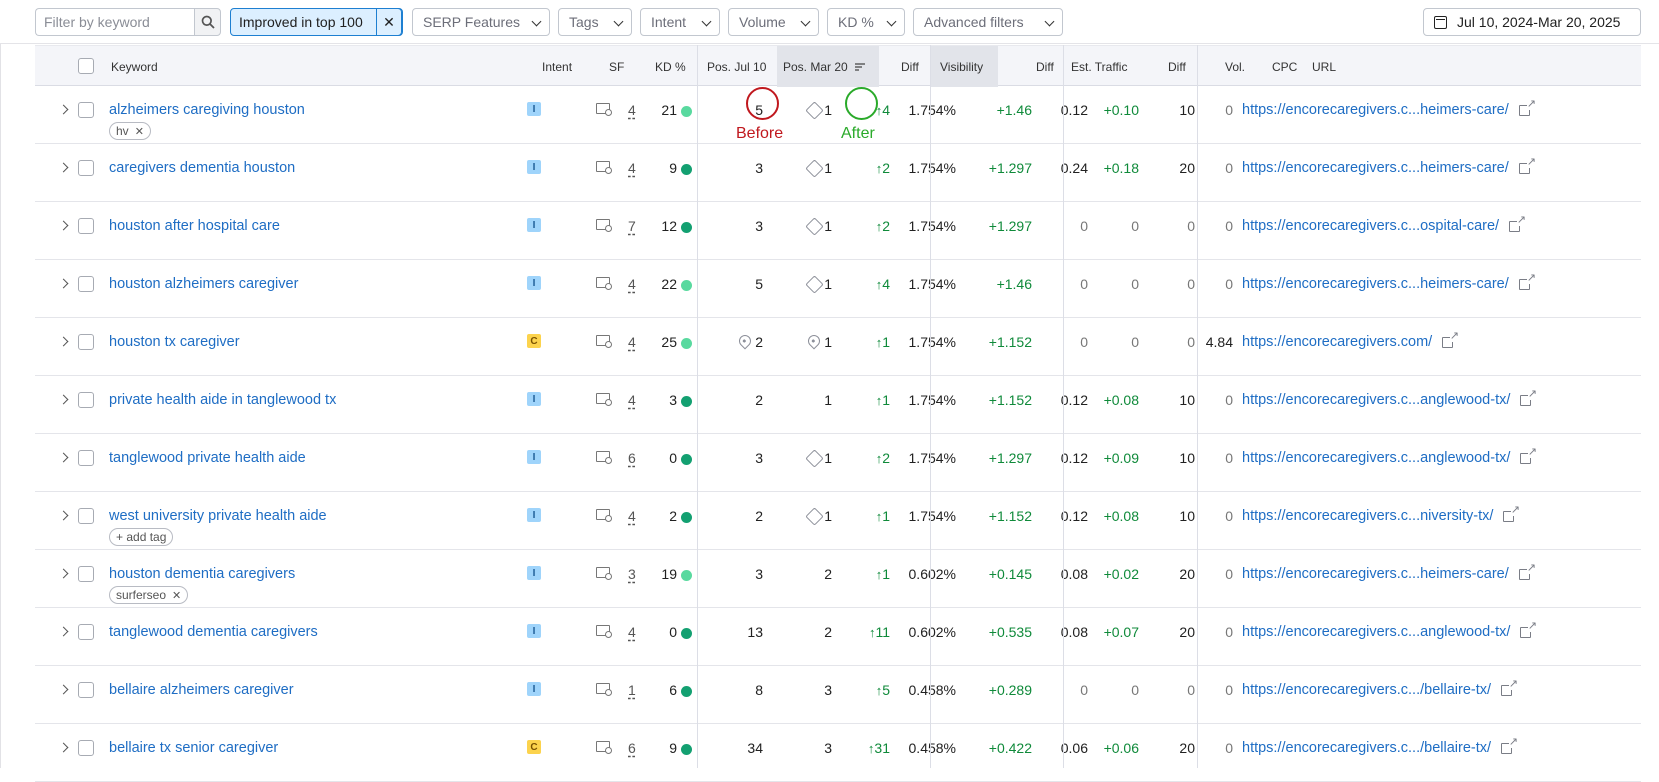  Describe the element at coordinates (736, 66) in the screenshot. I see `col-pos-before: Pos. Jul 10` at that location.